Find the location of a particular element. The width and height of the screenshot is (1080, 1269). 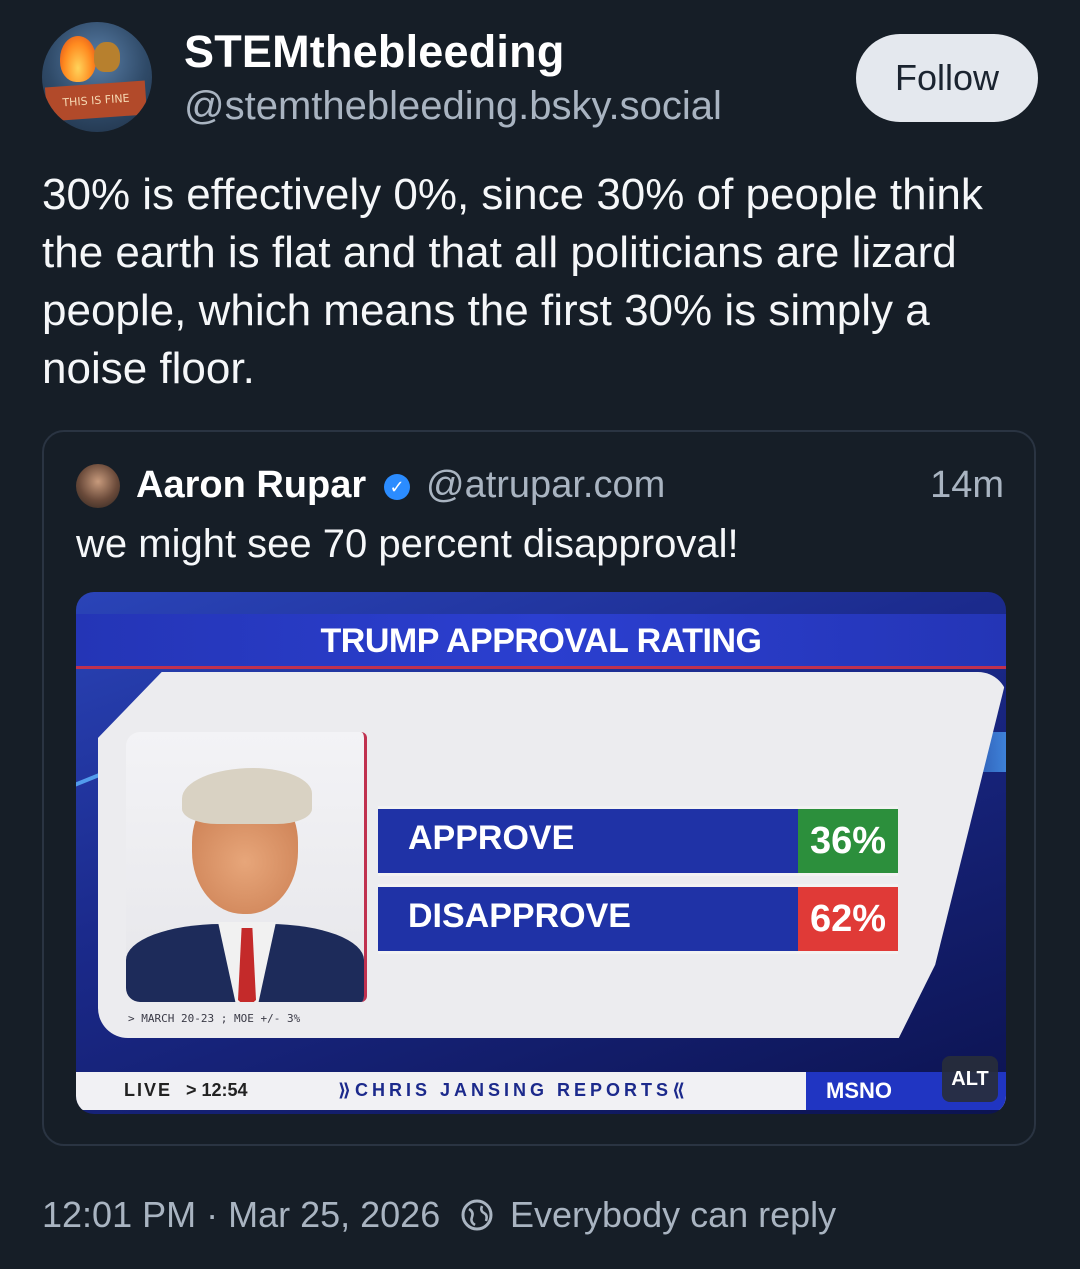

approve-label: APPROVE is located at coordinates (491, 838).